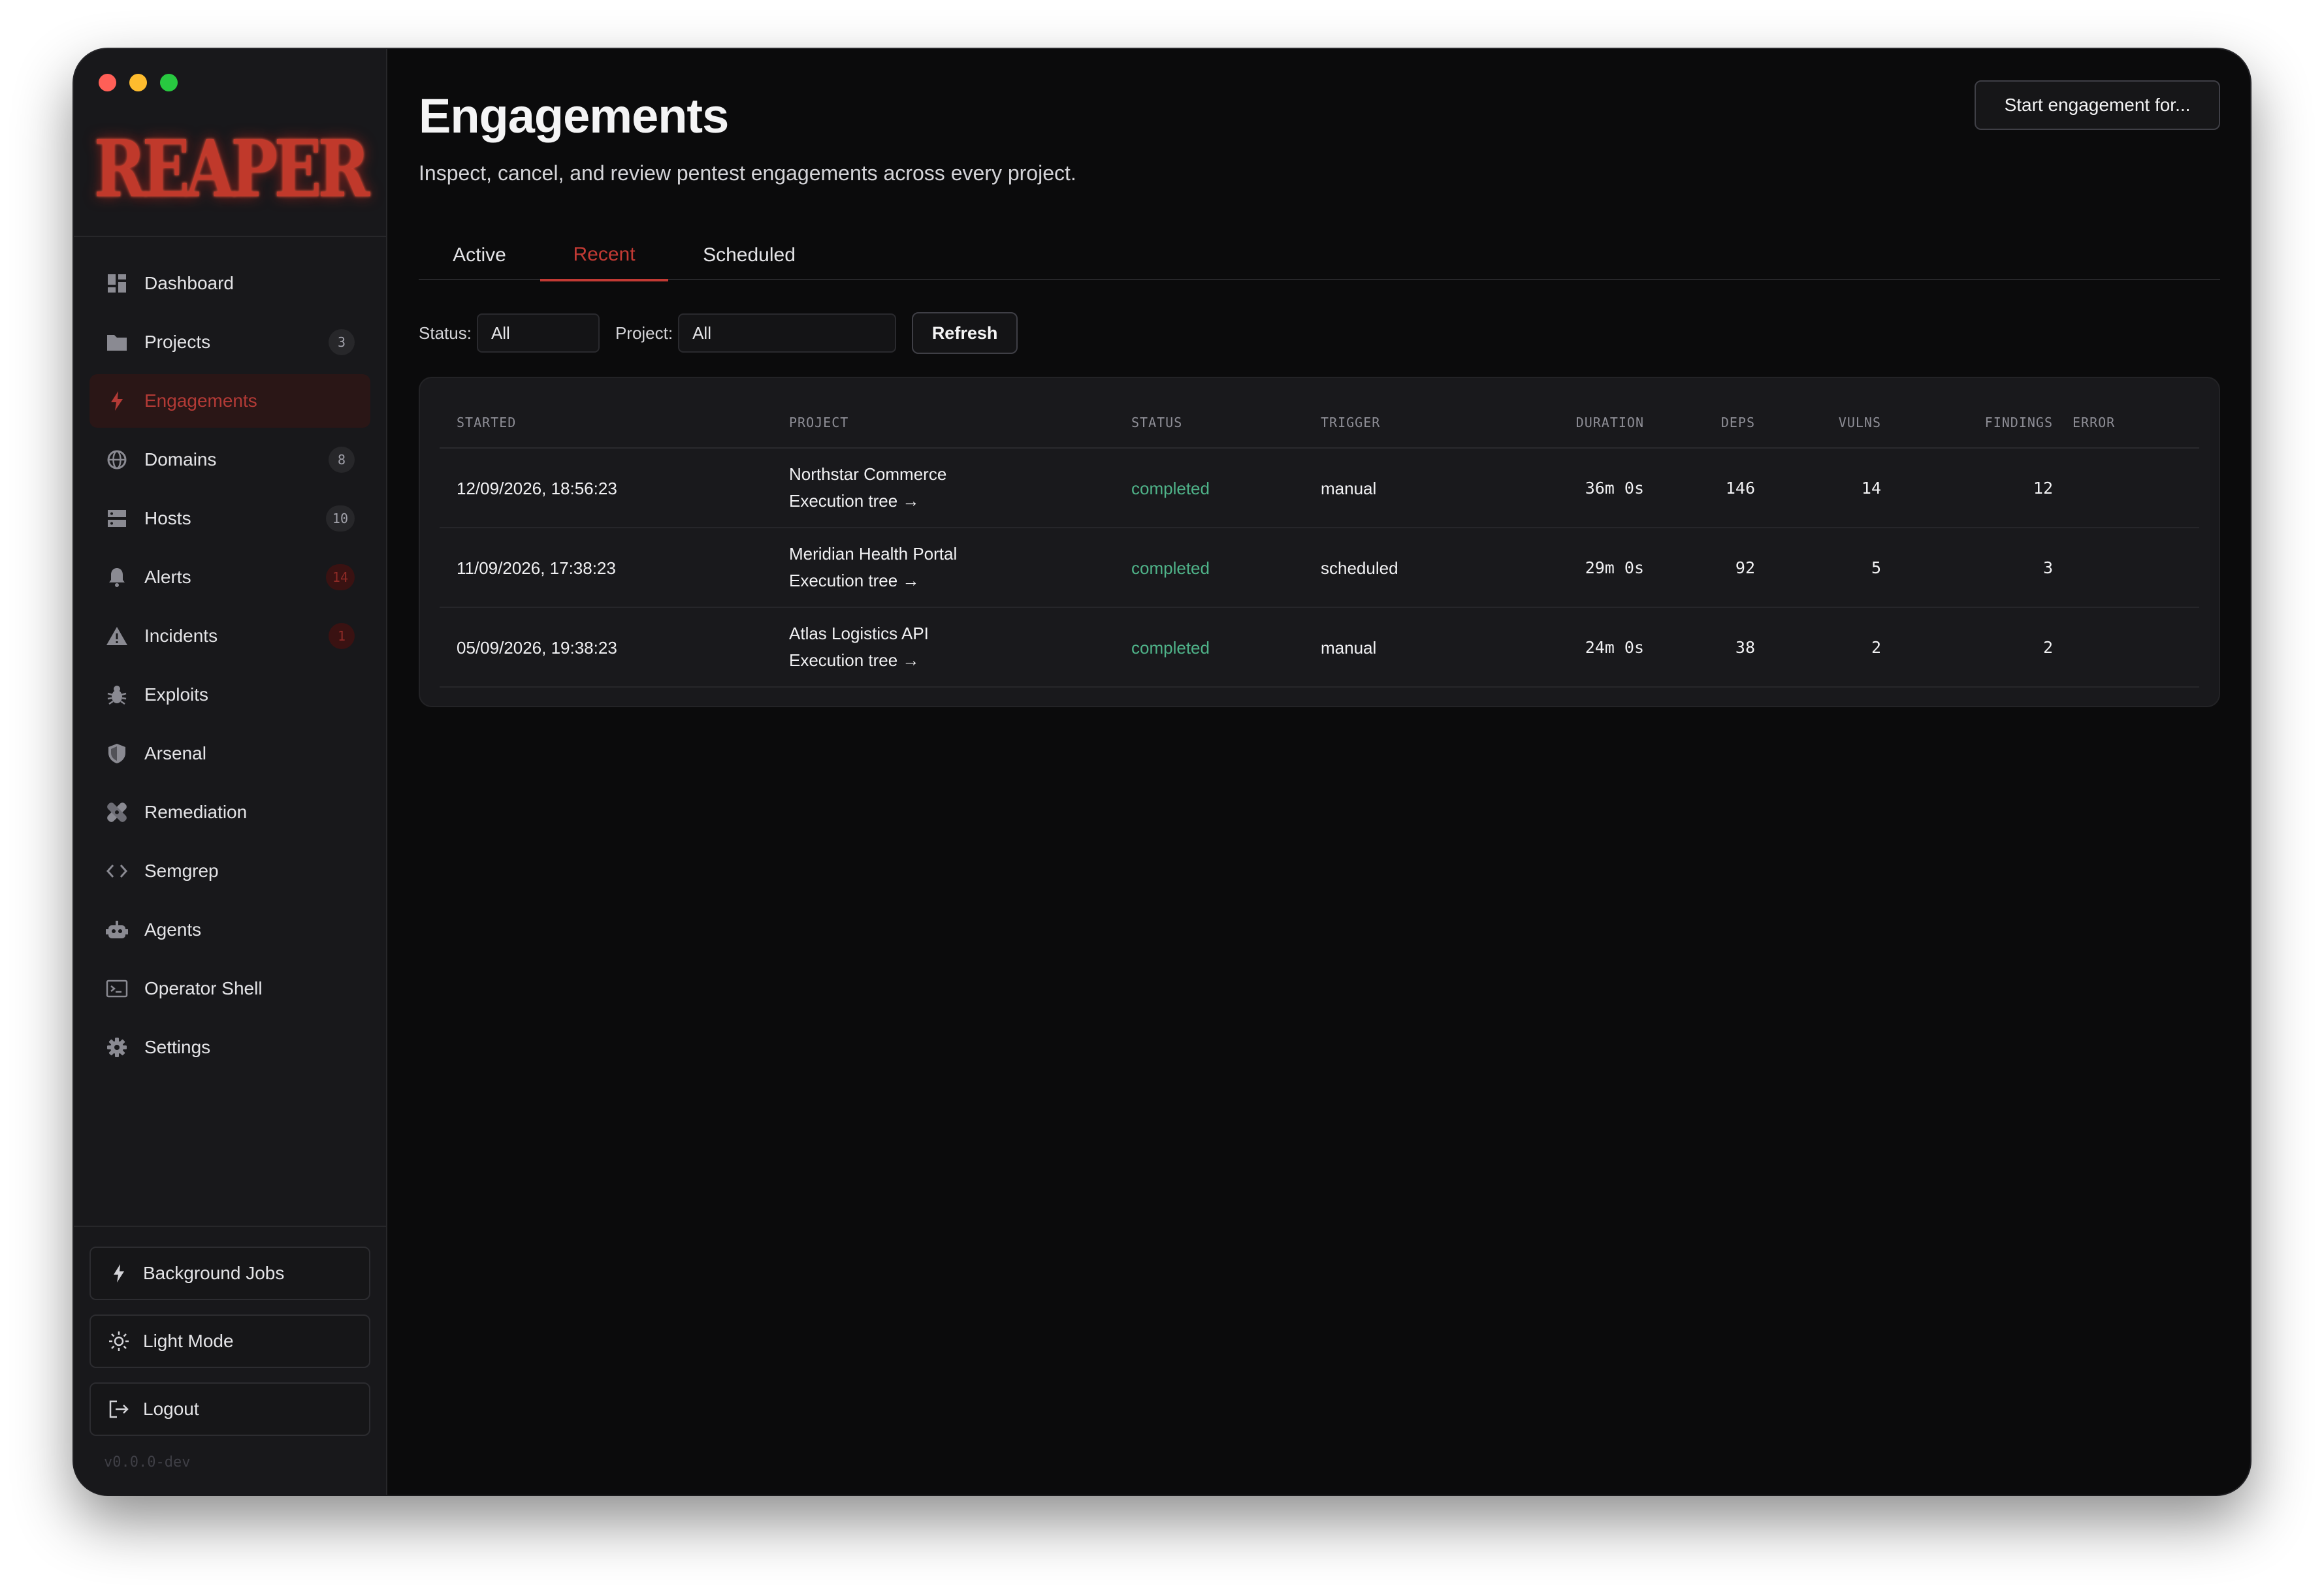 Image resolution: width=2324 pixels, height=1592 pixels. Describe the element at coordinates (604, 256) in the screenshot. I see `tab-recent: Recent` at that location.